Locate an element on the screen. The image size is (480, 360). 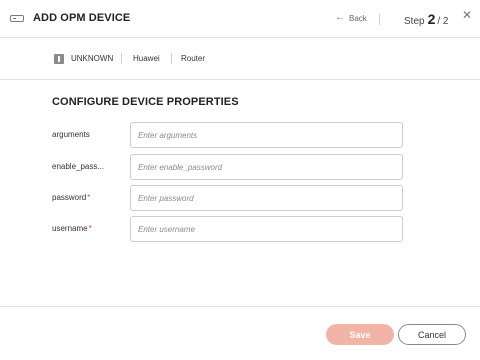
unknown-status-icon is located at coordinates (59, 59).